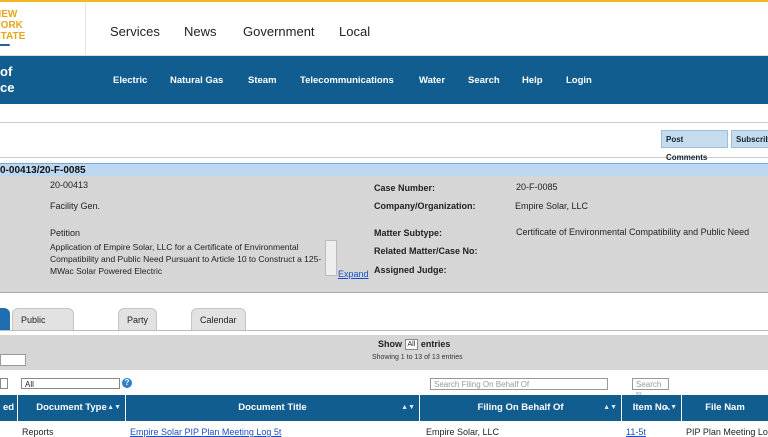 The image size is (768, 437). Describe the element at coordinates (354, 31) in the screenshot. I see `nav-local: Local` at that location.